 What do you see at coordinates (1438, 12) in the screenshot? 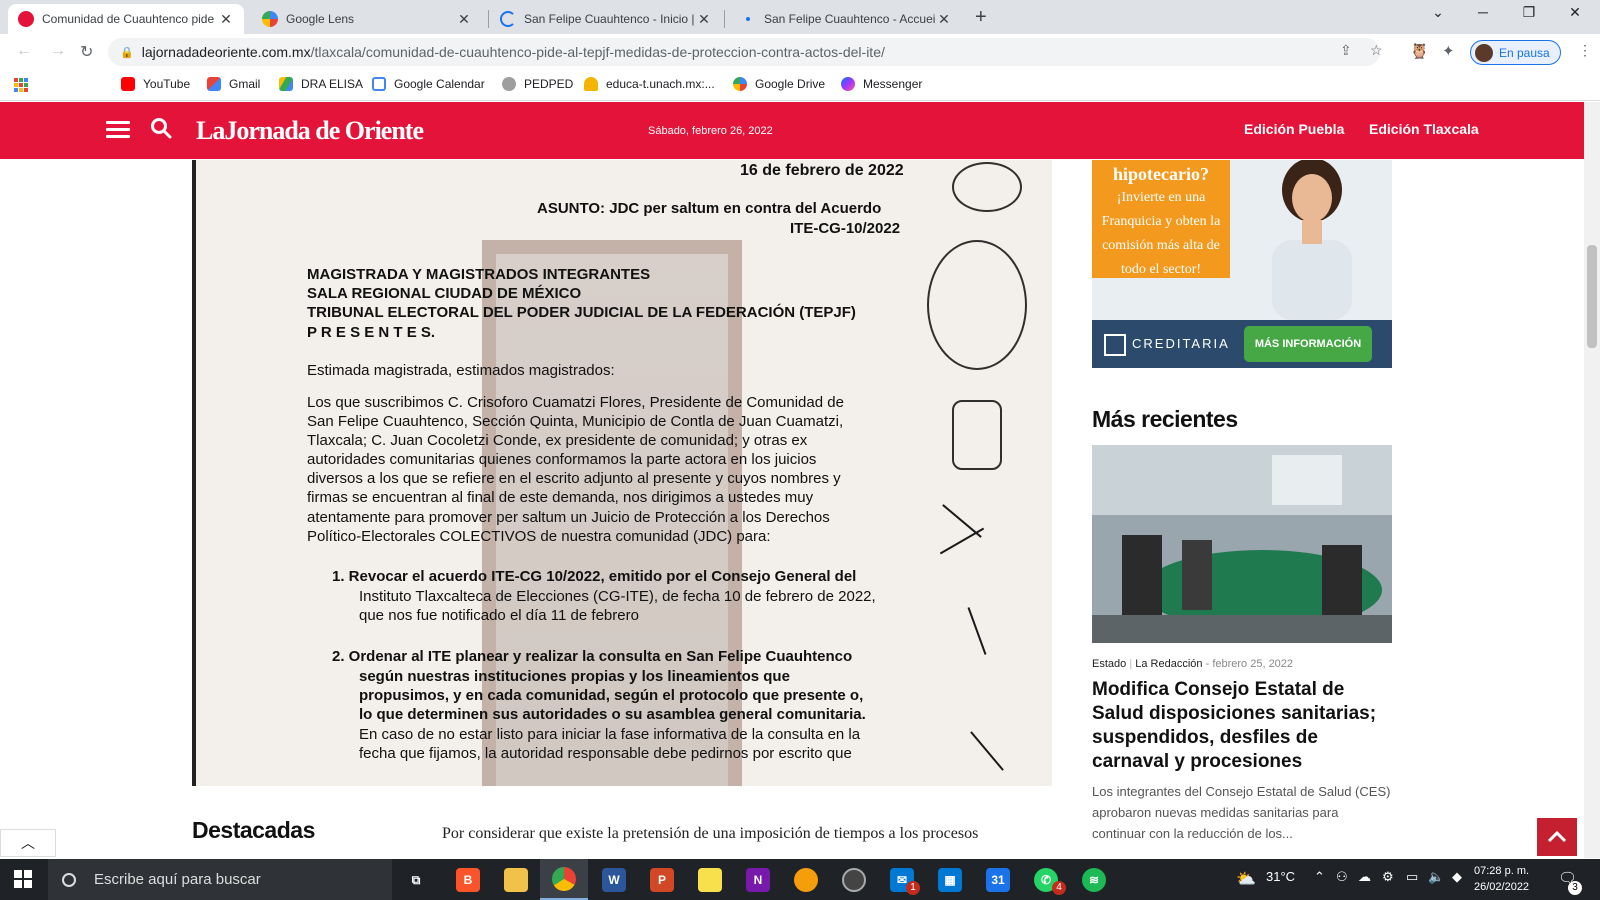
I see `tab-search-chevron-icon: ⌄` at bounding box center [1438, 12].